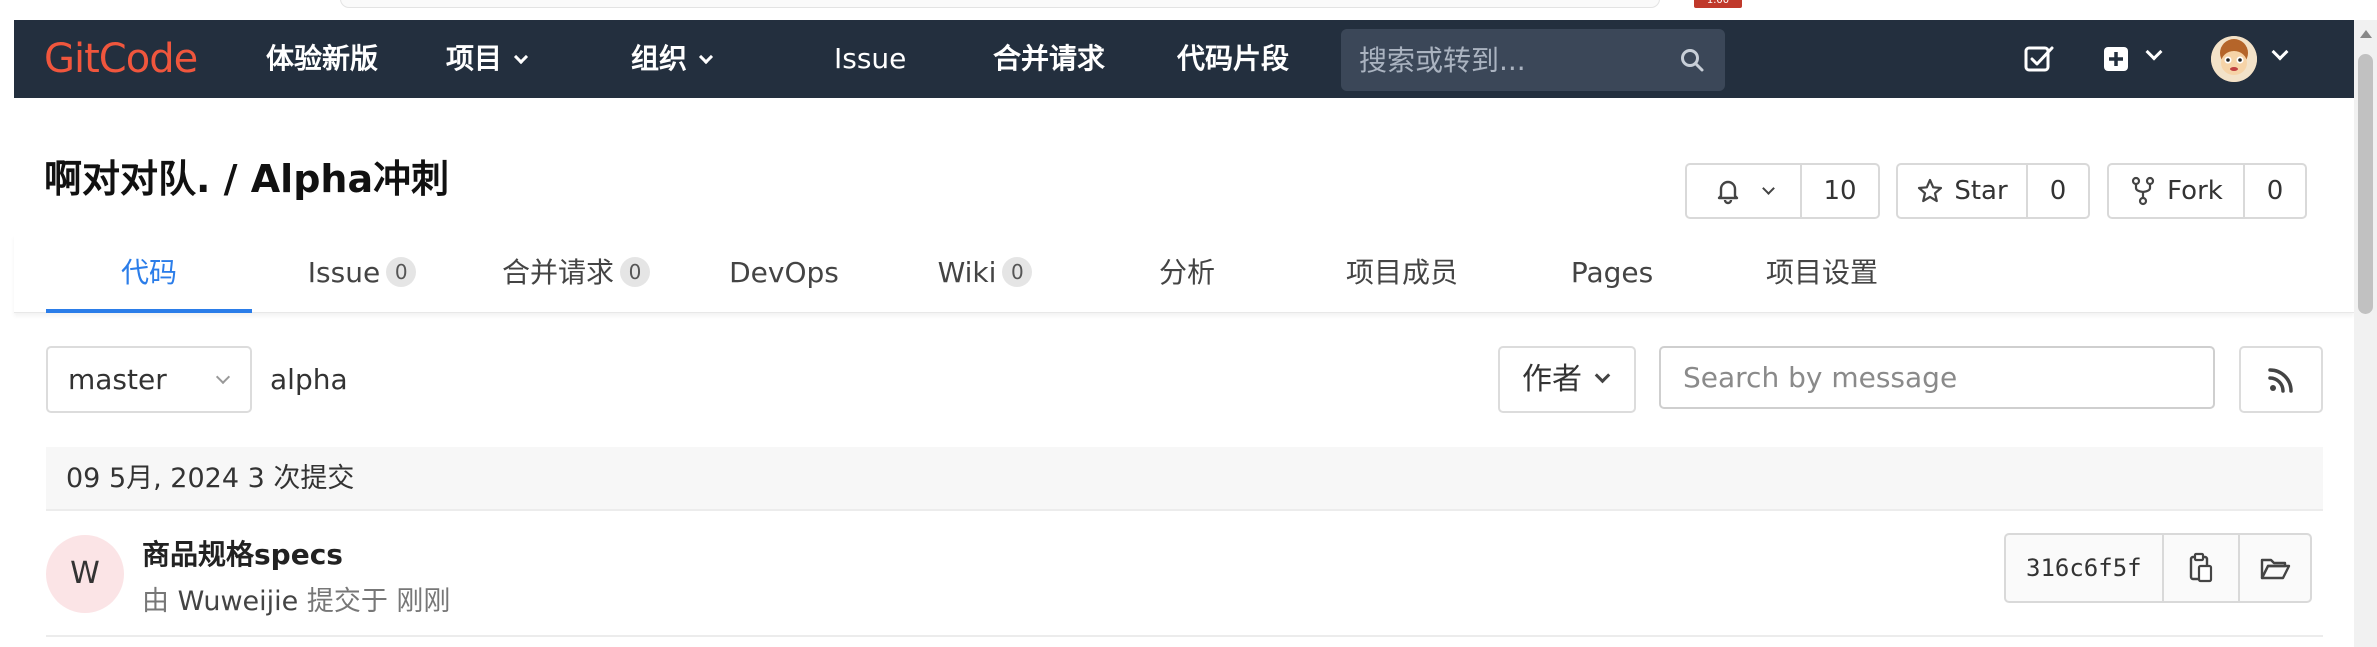 The width and height of the screenshot is (2377, 647). What do you see at coordinates (401, 272) in the screenshot?
I see `tab-issue-count: 0` at bounding box center [401, 272].